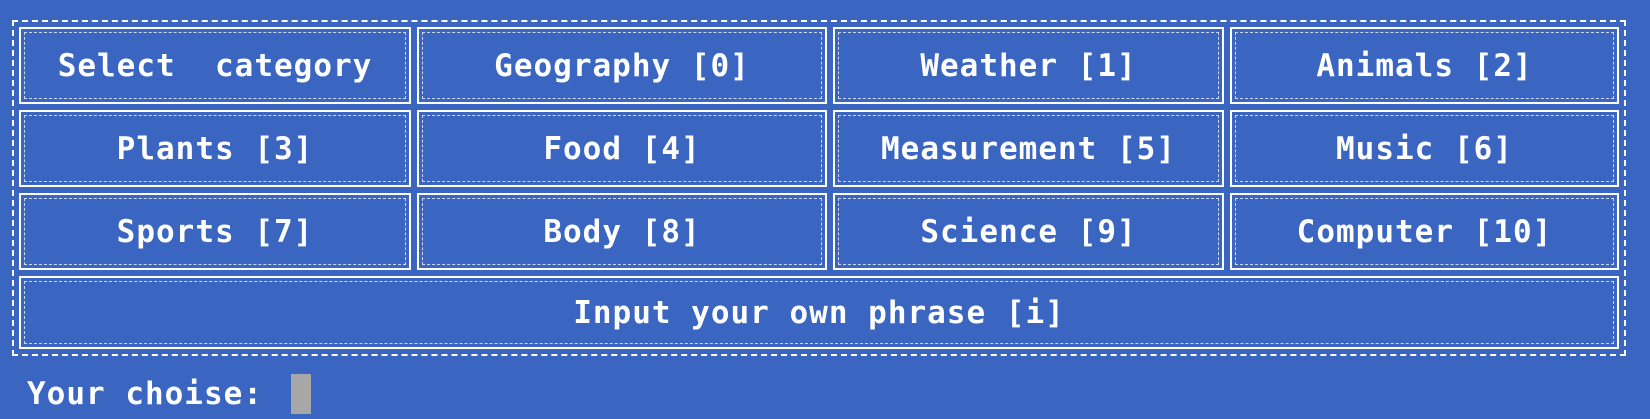 This screenshot has height=419, width=1650. Describe the element at coordinates (300, 394) in the screenshot. I see `text-cursor` at that location.